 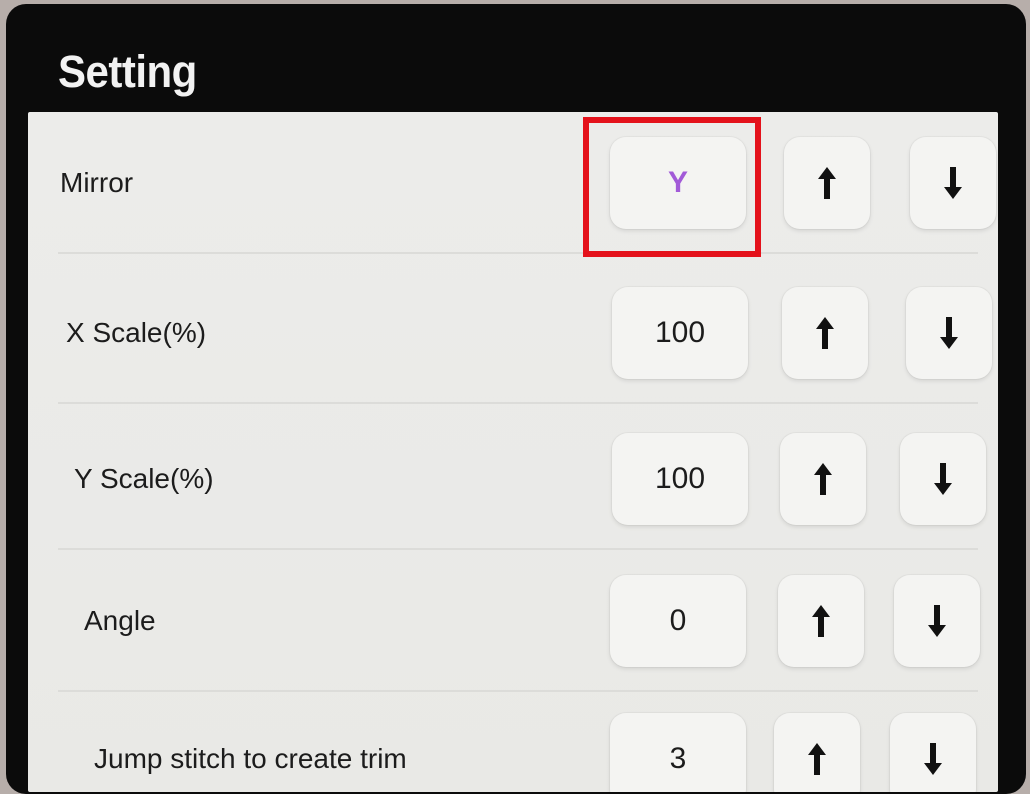 What do you see at coordinates (250, 758) in the screenshot?
I see `setting-label: Jump stitch to create trim` at bounding box center [250, 758].